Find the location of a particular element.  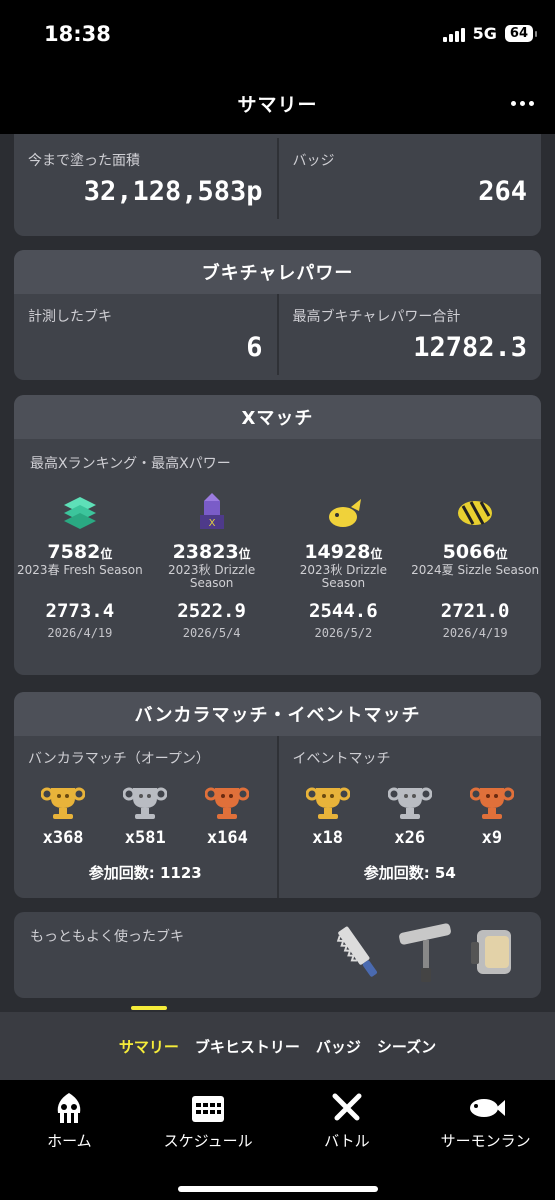

page-title: サマリー is located at coordinates (277, 104).